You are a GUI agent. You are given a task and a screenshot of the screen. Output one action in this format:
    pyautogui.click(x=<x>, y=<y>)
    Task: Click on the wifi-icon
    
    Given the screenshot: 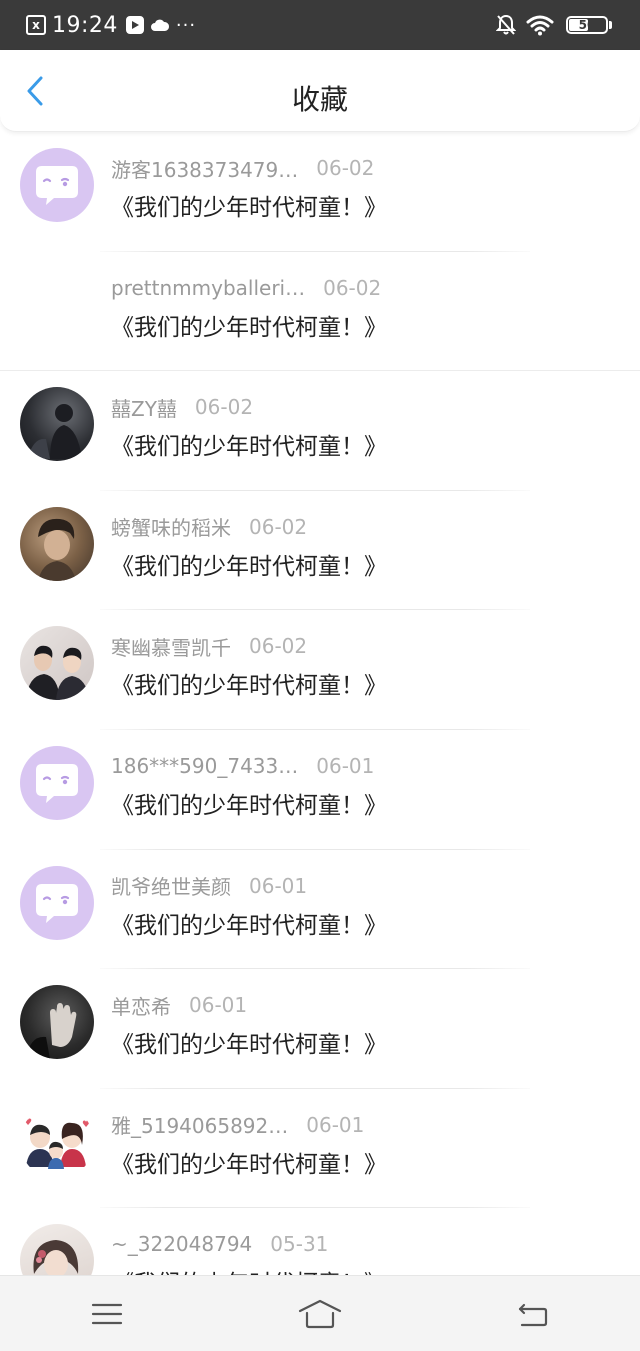 What is the action you would take?
    pyautogui.click(x=540, y=25)
    